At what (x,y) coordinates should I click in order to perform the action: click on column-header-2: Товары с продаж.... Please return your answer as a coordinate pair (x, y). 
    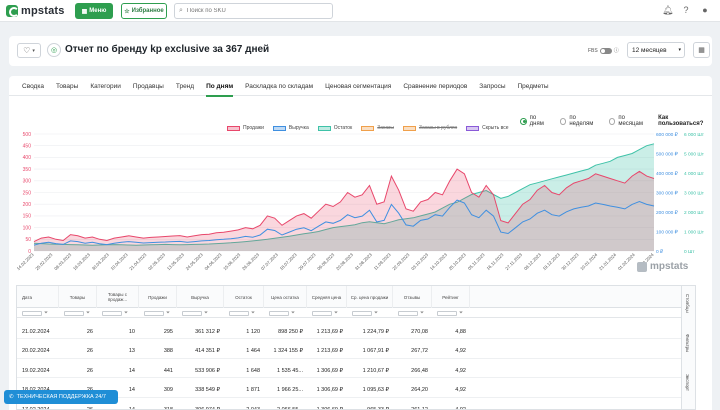
    Looking at the image, I should click on (118, 297).